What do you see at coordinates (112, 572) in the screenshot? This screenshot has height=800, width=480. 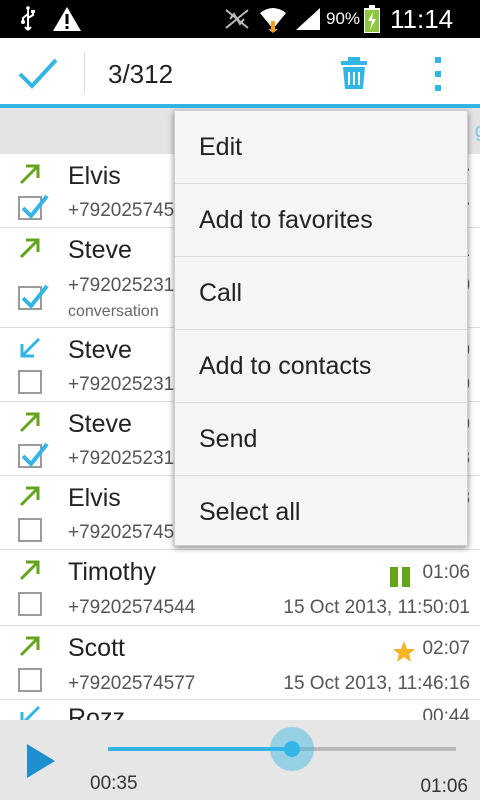 I see `contact-name: Timothy` at bounding box center [112, 572].